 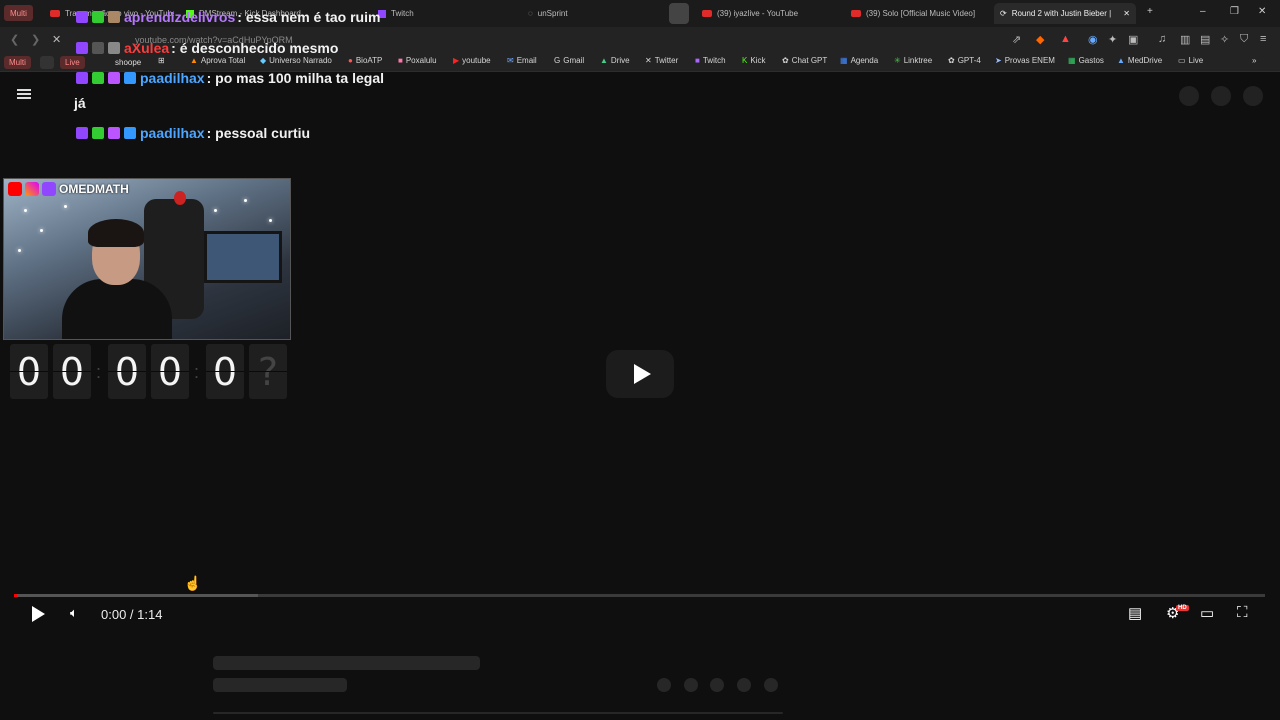 What do you see at coordinates (530, 13) in the screenshot?
I see `globe-icon: ◌` at bounding box center [530, 13].